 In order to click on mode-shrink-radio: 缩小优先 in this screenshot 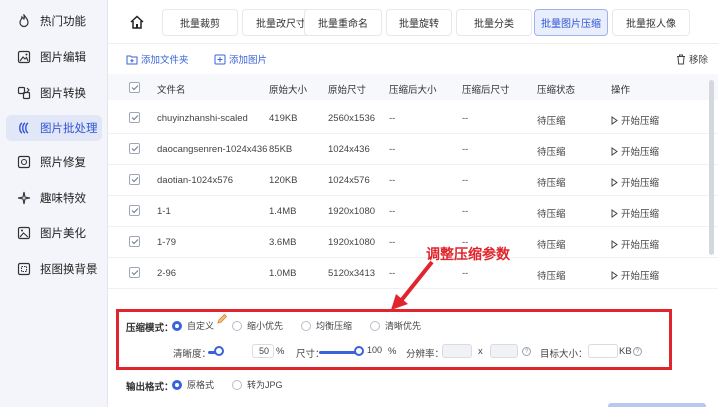, I will do `click(257, 325)`.